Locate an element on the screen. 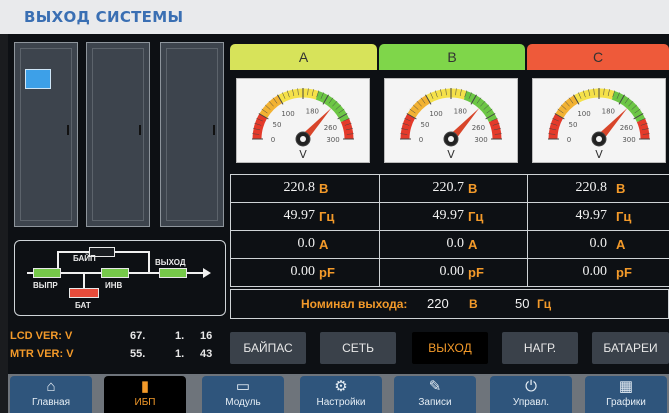 This screenshot has width=669, height=413. nav-home: ⌂ Главная is located at coordinates (51, 394).